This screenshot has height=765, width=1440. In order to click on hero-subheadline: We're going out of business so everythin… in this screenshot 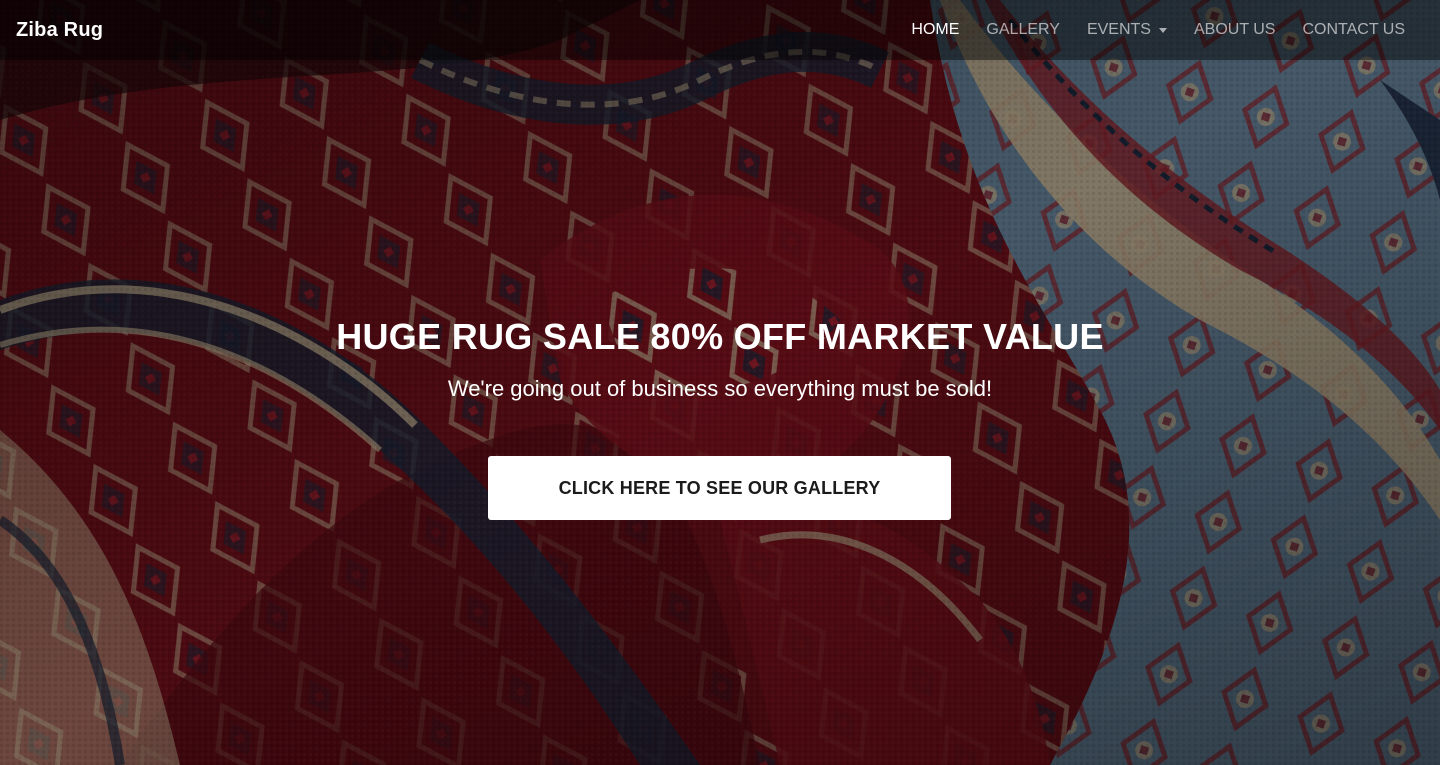, I will do `click(720, 388)`.